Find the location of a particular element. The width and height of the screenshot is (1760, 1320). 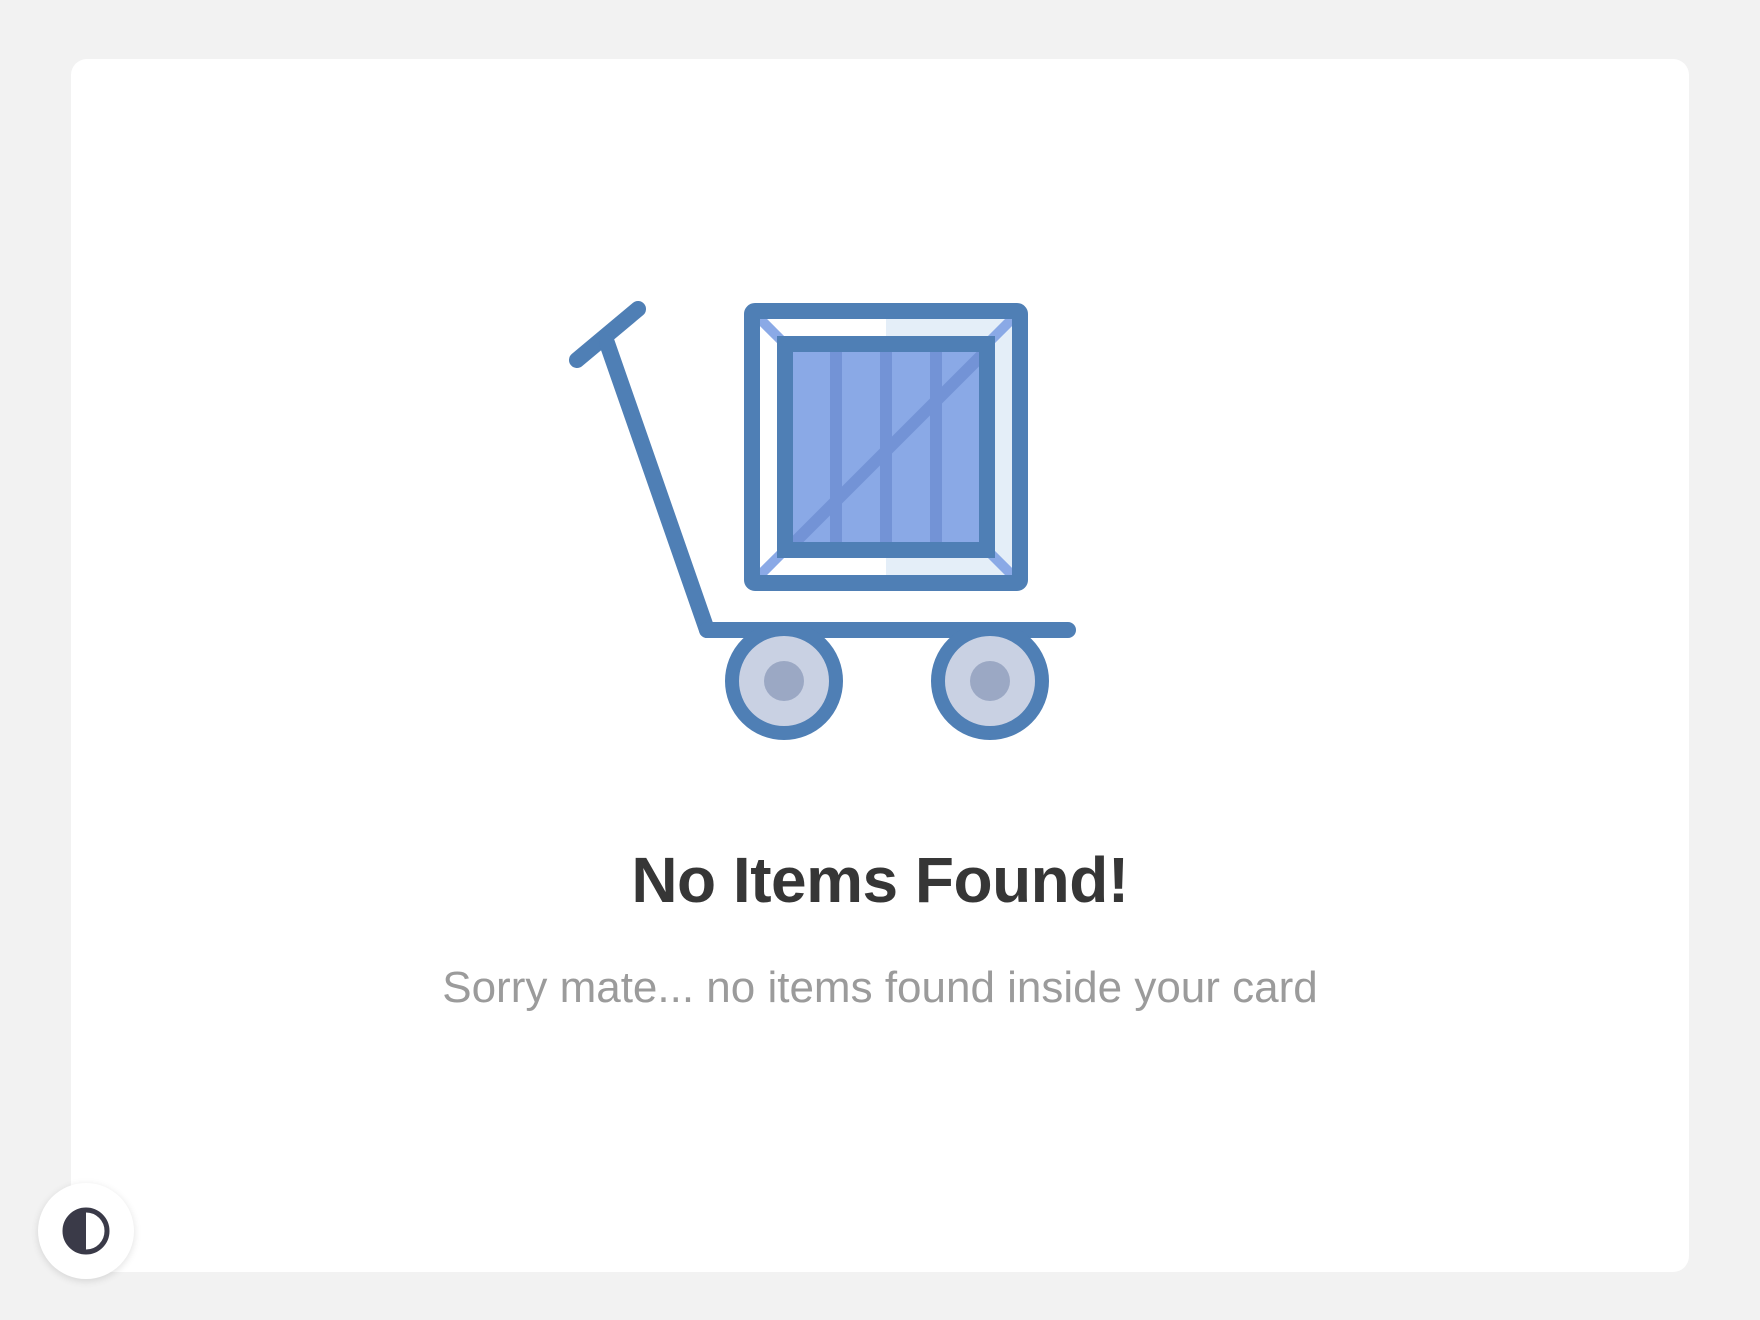

contrast-icon is located at coordinates (86, 1231).